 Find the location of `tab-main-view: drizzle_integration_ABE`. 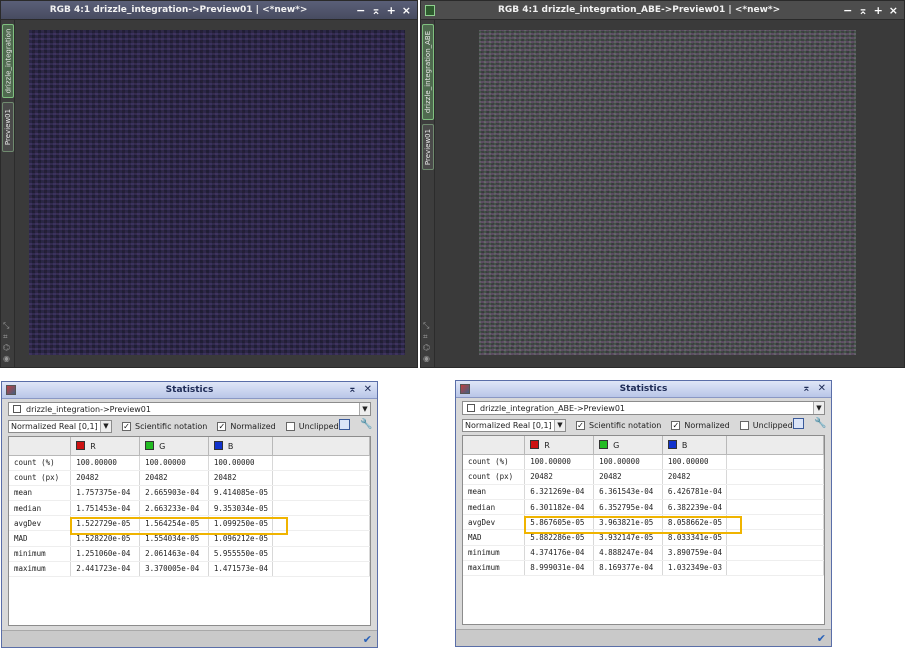

tab-main-view: drizzle_integration_ABE is located at coordinates (428, 72).